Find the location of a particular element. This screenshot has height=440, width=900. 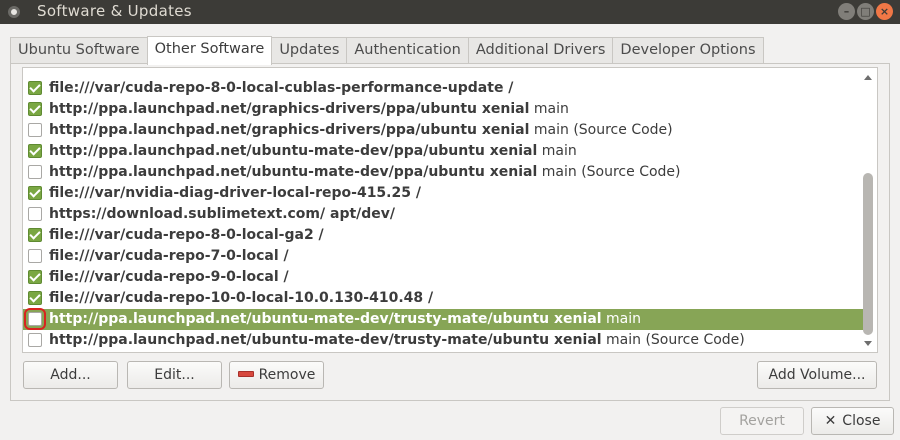

tab-authentication: Authentication is located at coordinates (407, 50).